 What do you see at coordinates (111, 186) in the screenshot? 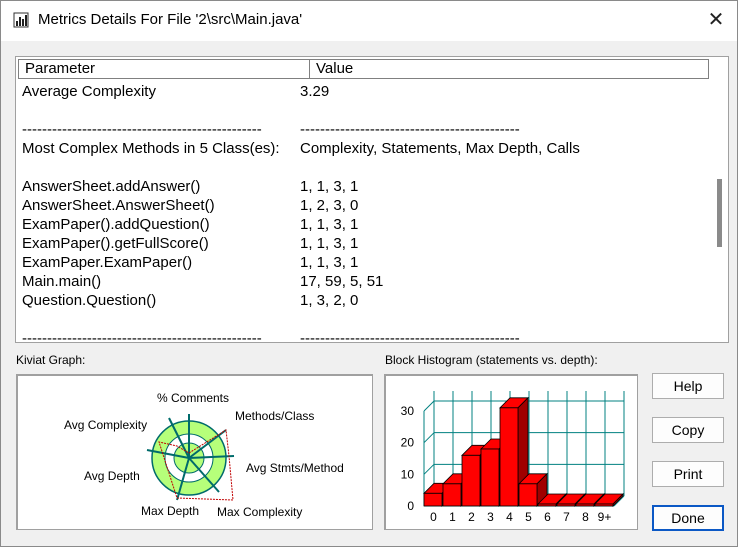
I see `parameter-cell: AnswerSheet.addAnswer()` at bounding box center [111, 186].